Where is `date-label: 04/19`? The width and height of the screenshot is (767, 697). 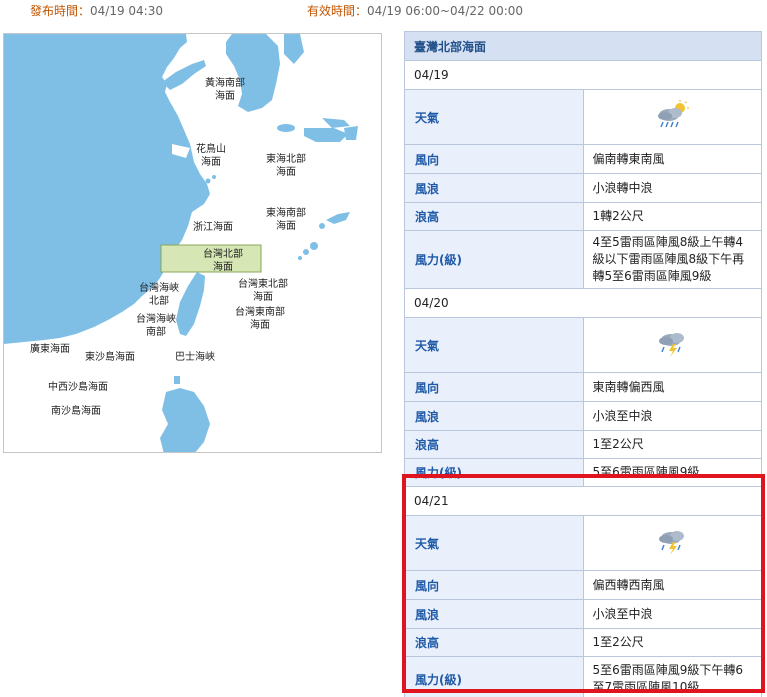
date-label: 04/19 is located at coordinates (583, 75).